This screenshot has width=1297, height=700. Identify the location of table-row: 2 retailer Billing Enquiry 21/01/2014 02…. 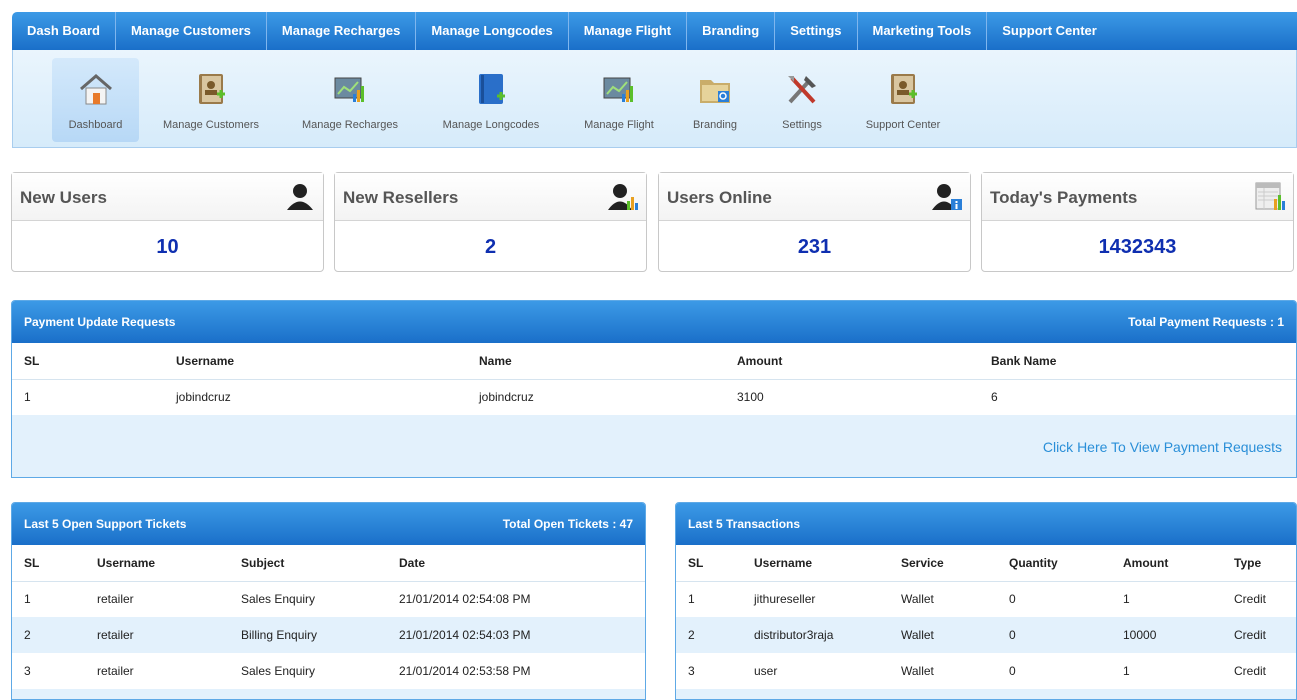
(328, 635).